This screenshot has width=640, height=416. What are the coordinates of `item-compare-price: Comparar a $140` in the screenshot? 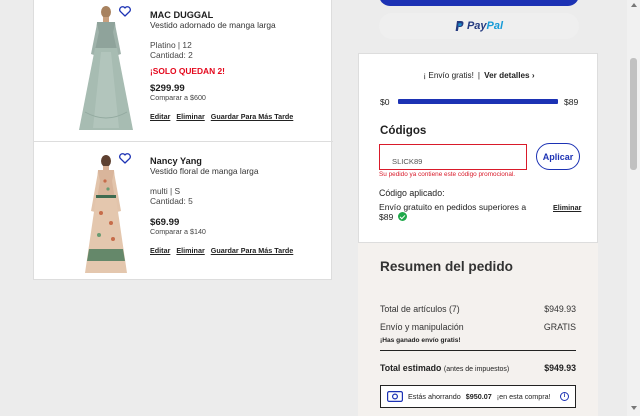 It's located at (178, 231).